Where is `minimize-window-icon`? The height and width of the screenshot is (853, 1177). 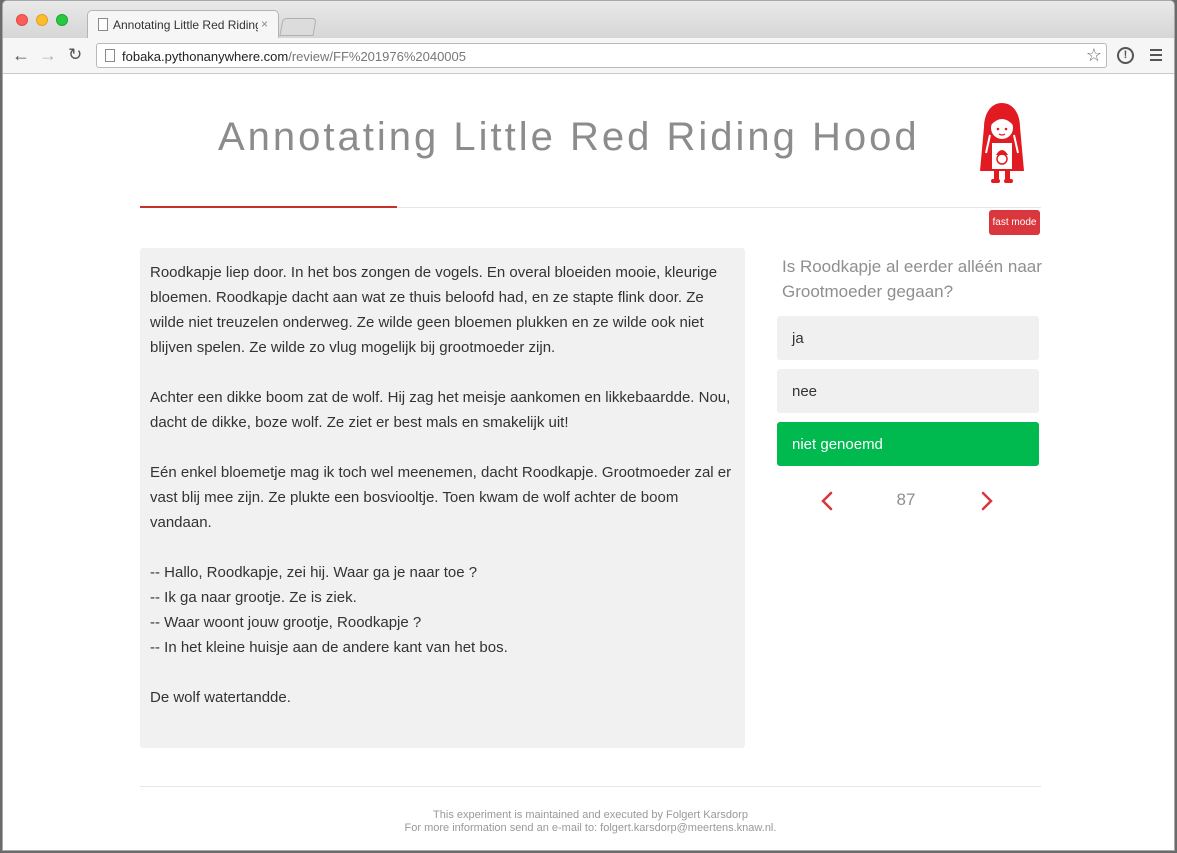 minimize-window-icon is located at coordinates (42, 20).